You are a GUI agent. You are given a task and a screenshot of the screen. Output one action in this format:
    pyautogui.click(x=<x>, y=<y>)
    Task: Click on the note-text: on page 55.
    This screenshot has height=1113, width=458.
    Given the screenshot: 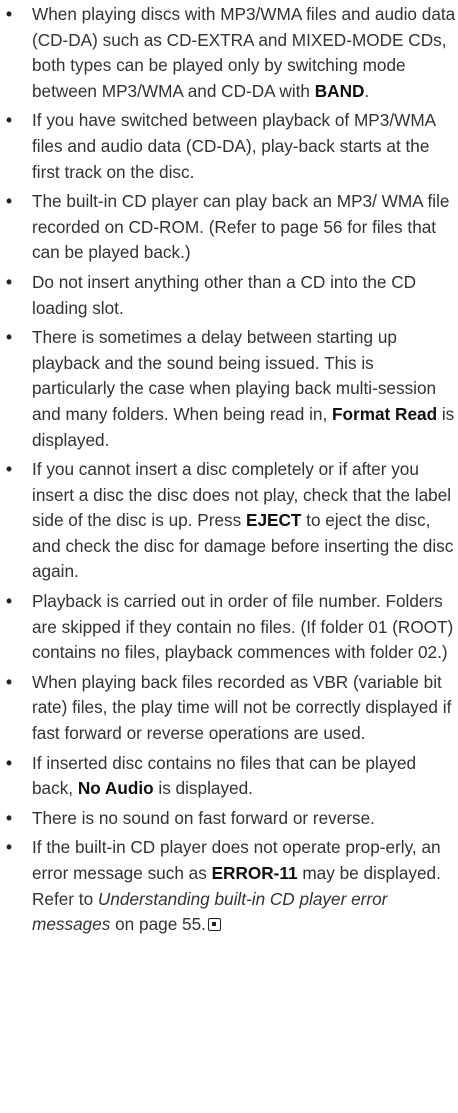 What is the action you would take?
    pyautogui.click(x=158, y=924)
    